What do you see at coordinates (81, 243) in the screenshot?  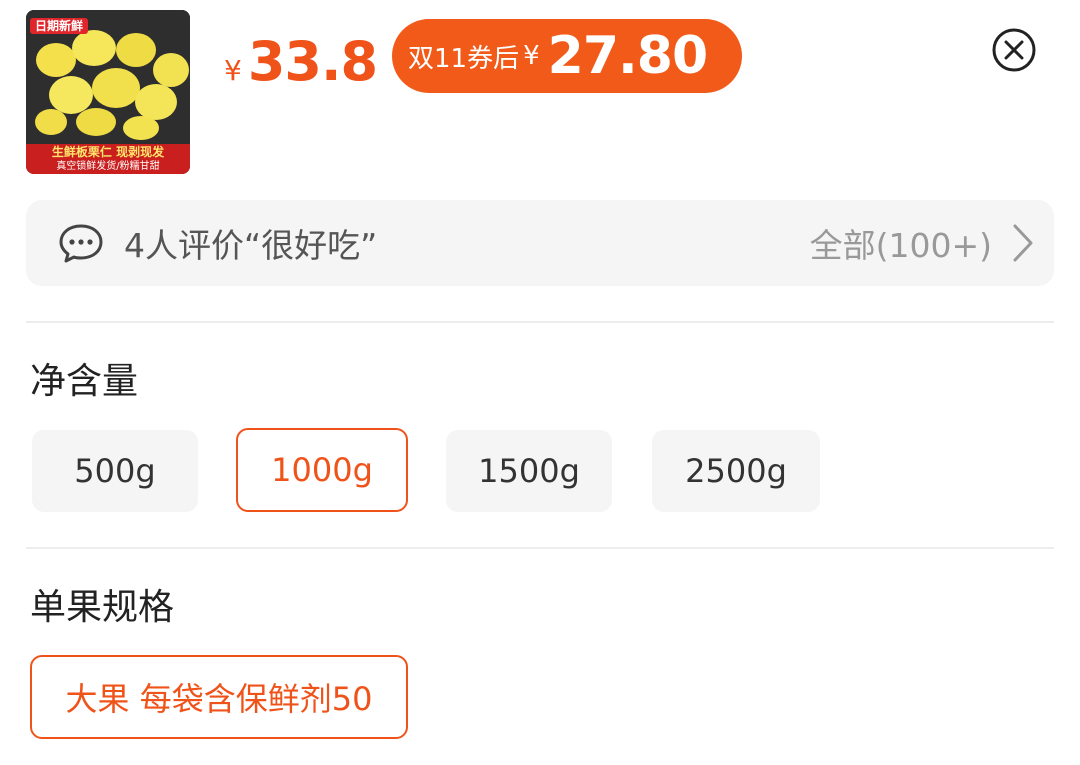 I see `chat-bubble-icon` at bounding box center [81, 243].